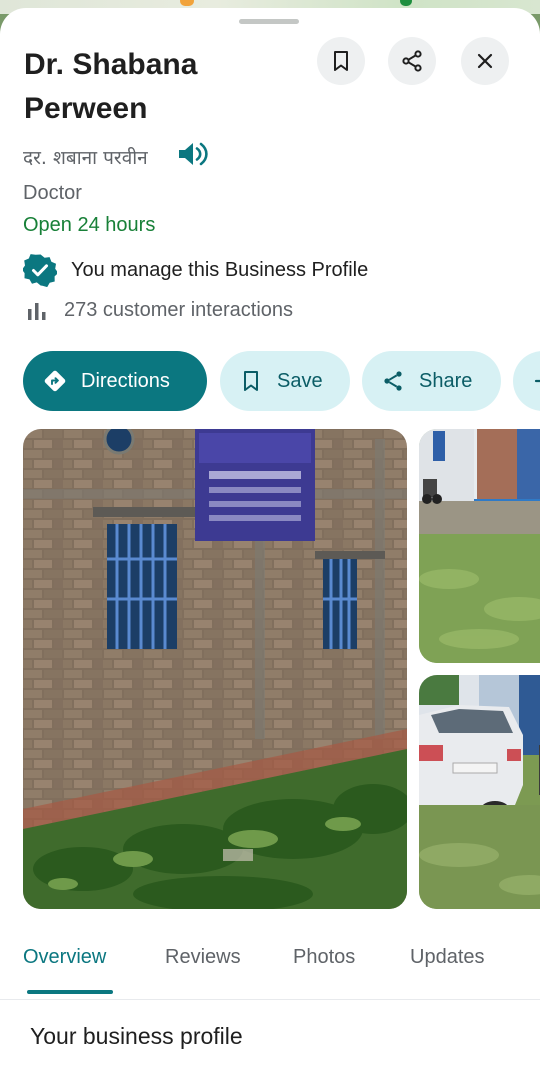 This screenshot has width=540, height=1075. I want to click on close-button, so click(485, 61).